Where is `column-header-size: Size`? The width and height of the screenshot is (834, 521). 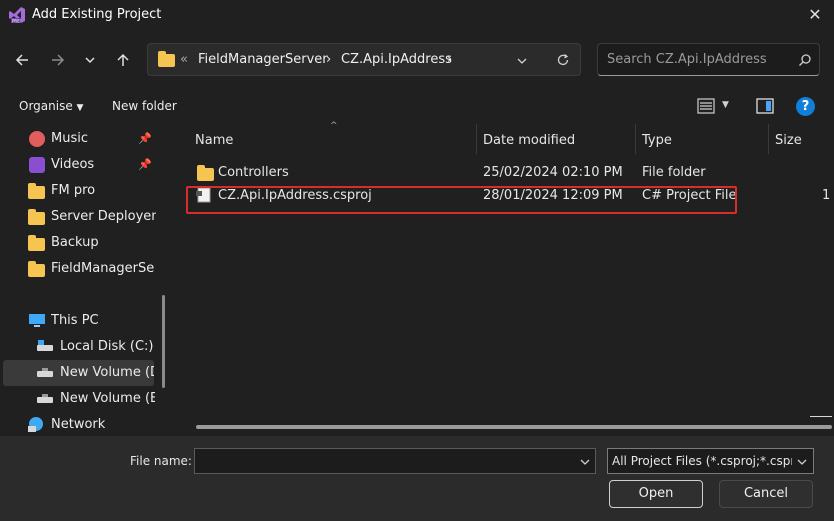
column-header-size: Size is located at coordinates (788, 140).